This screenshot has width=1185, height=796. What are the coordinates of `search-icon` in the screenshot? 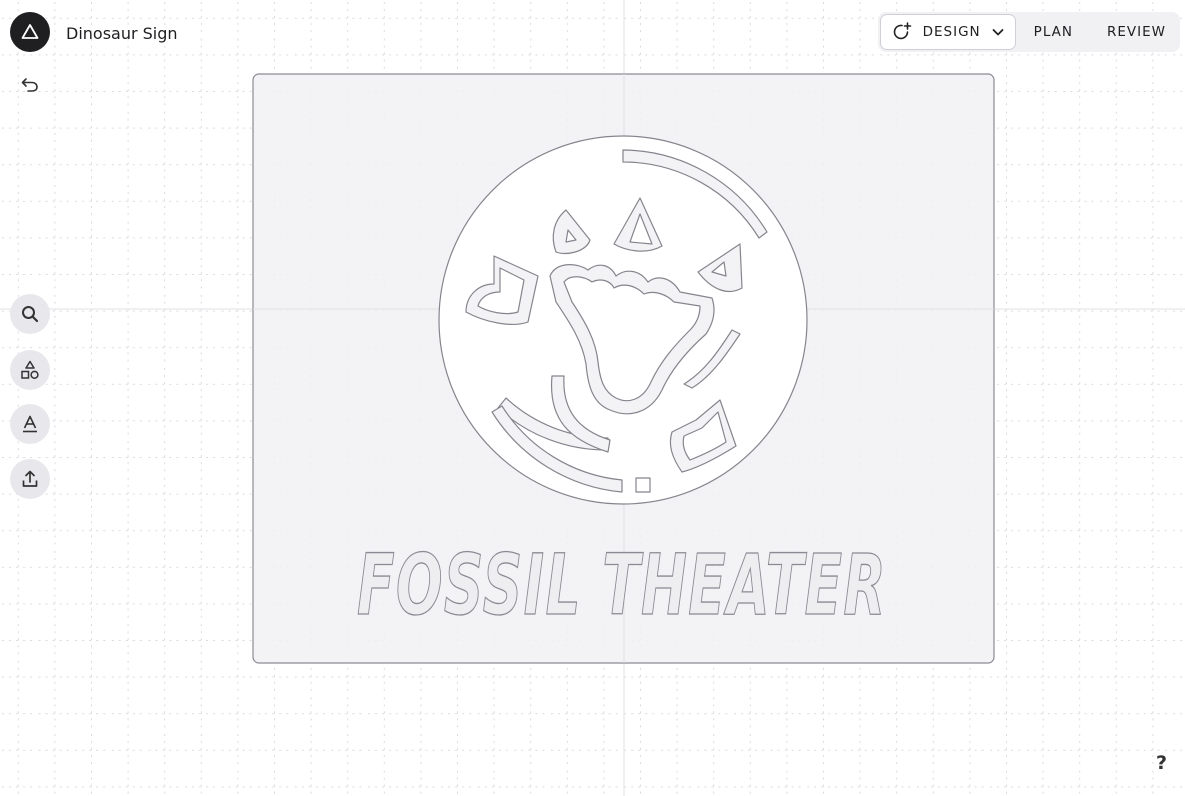 It's located at (30, 314).